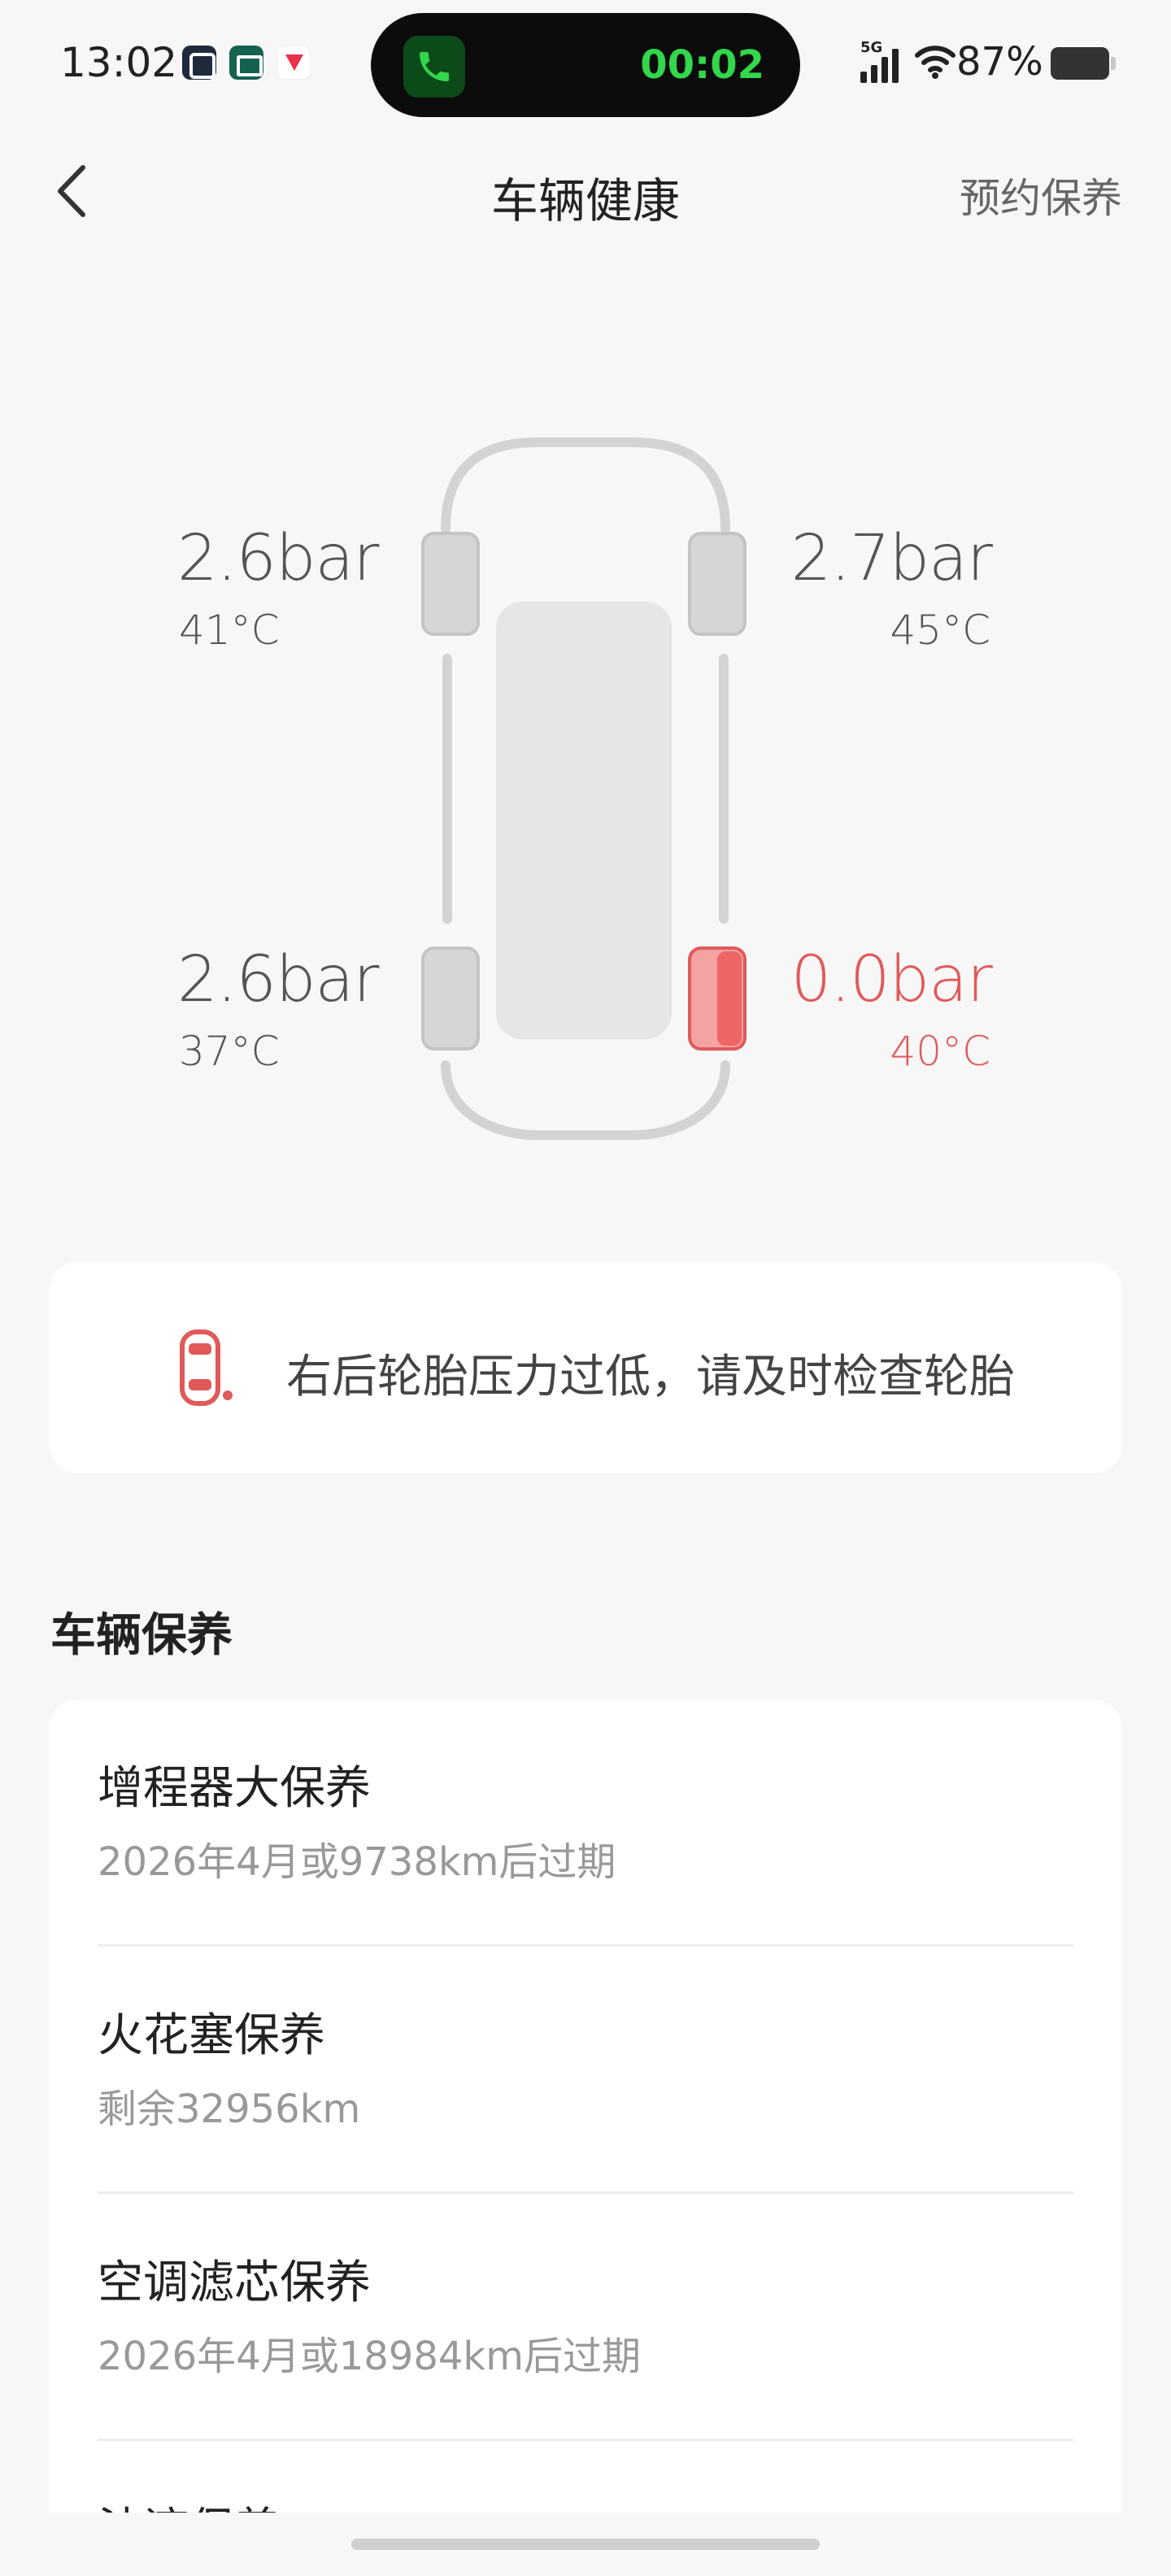 The height and width of the screenshot is (2576, 1171). What do you see at coordinates (1076, 63) in the screenshot?
I see `battery-fill` at bounding box center [1076, 63].